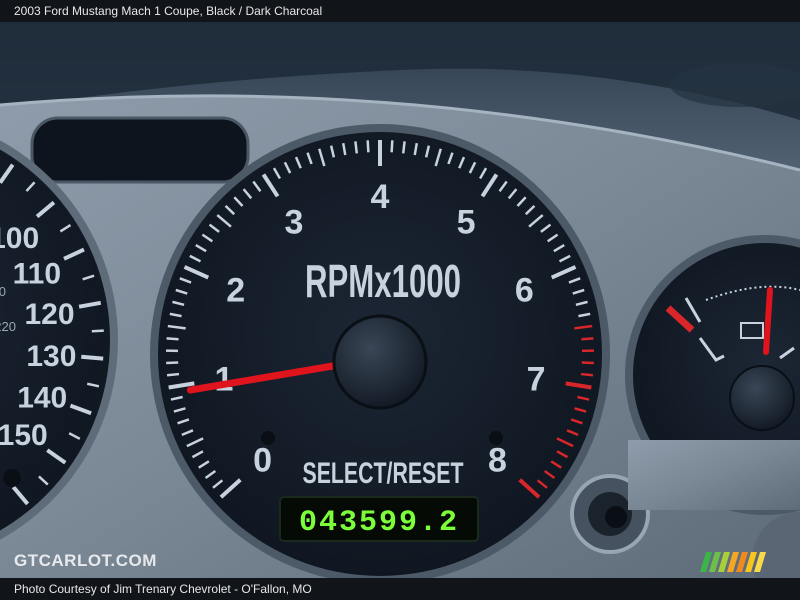  What do you see at coordinates (293, 222) in the screenshot?
I see `tach-number-3: 3` at bounding box center [293, 222].